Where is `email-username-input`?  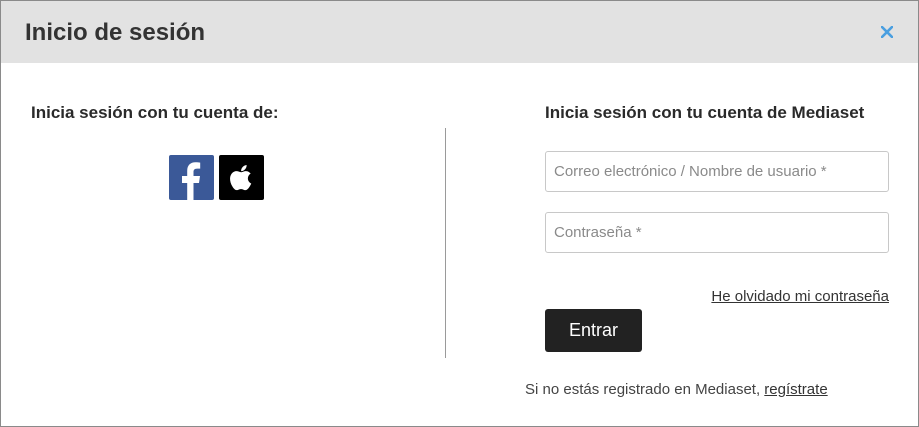 email-username-input is located at coordinates (717, 171).